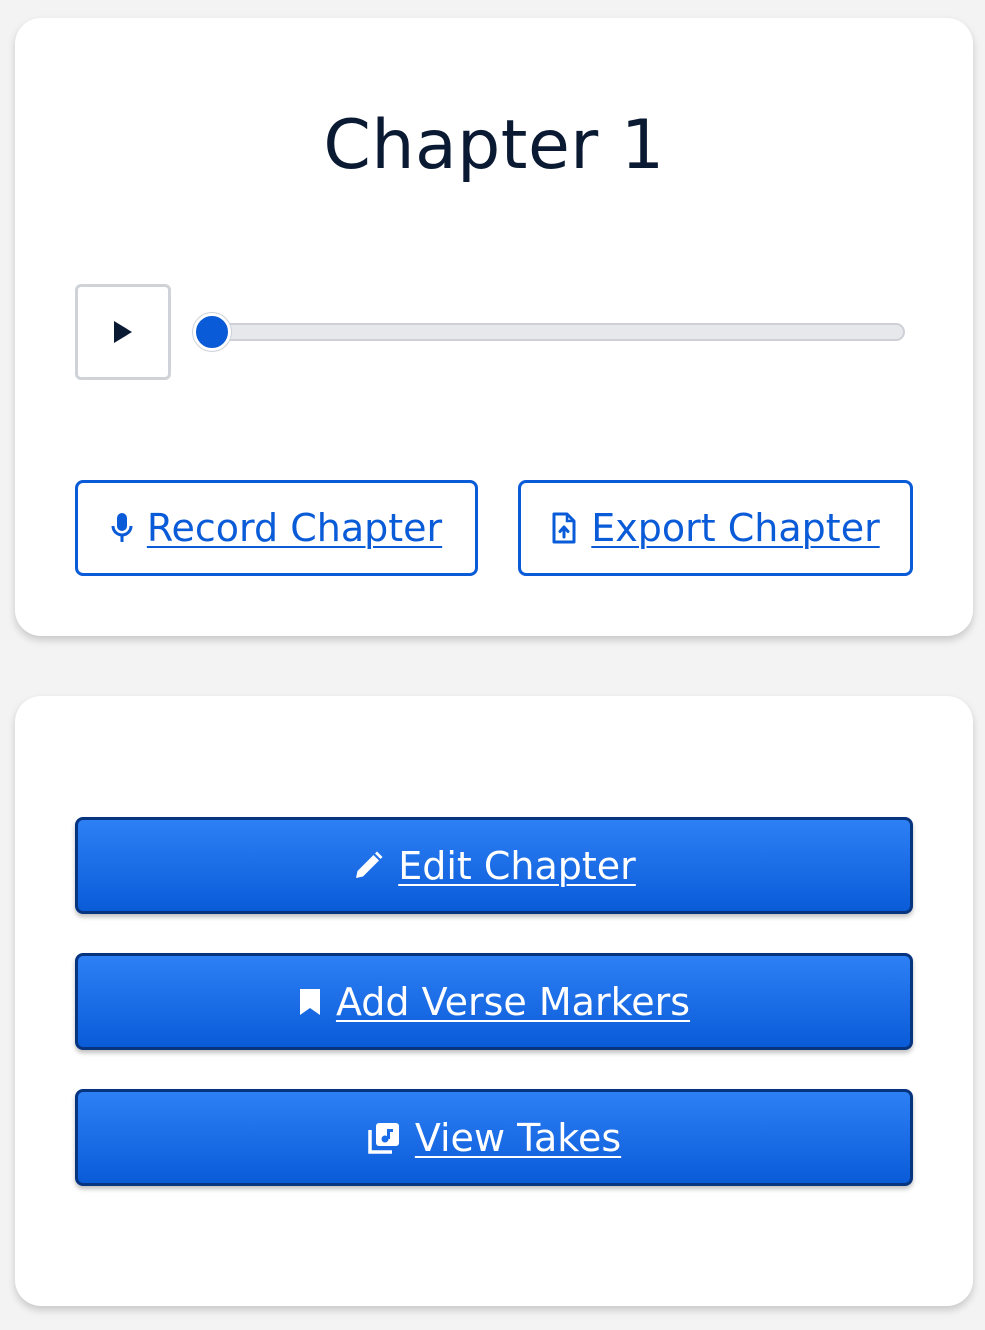 The height and width of the screenshot is (1330, 985). I want to click on edit-chapter-label: Edit Chapter, so click(517, 865).